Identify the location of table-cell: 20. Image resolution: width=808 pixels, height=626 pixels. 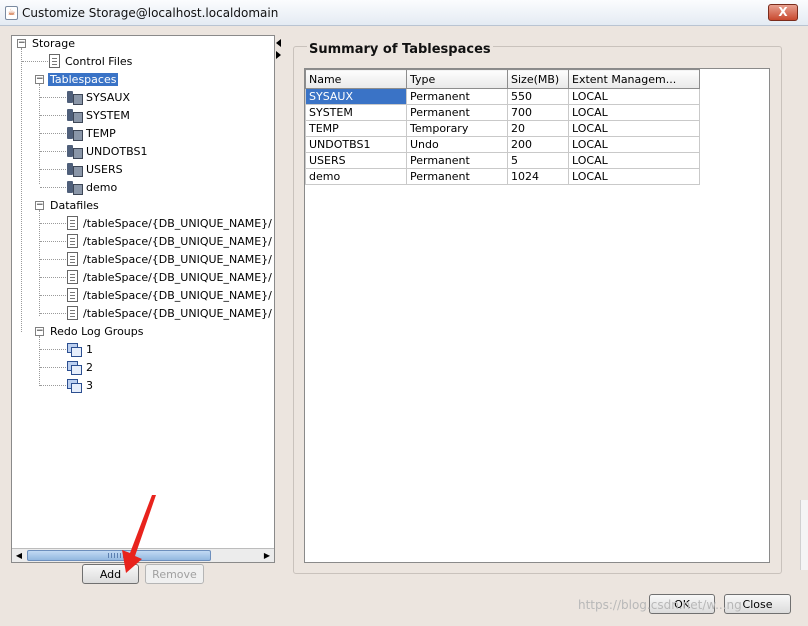
(538, 128).